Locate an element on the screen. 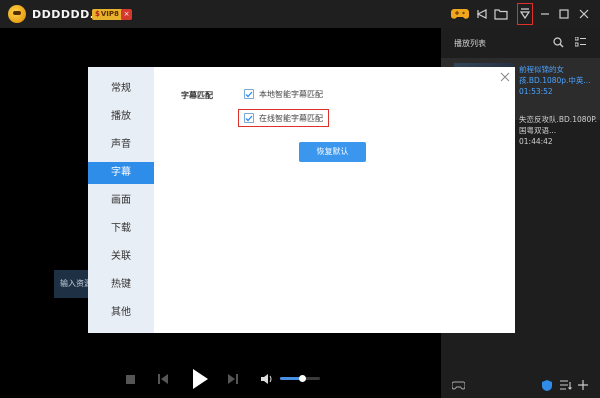 The image size is (600, 398). sort-list-icon is located at coordinates (566, 385).